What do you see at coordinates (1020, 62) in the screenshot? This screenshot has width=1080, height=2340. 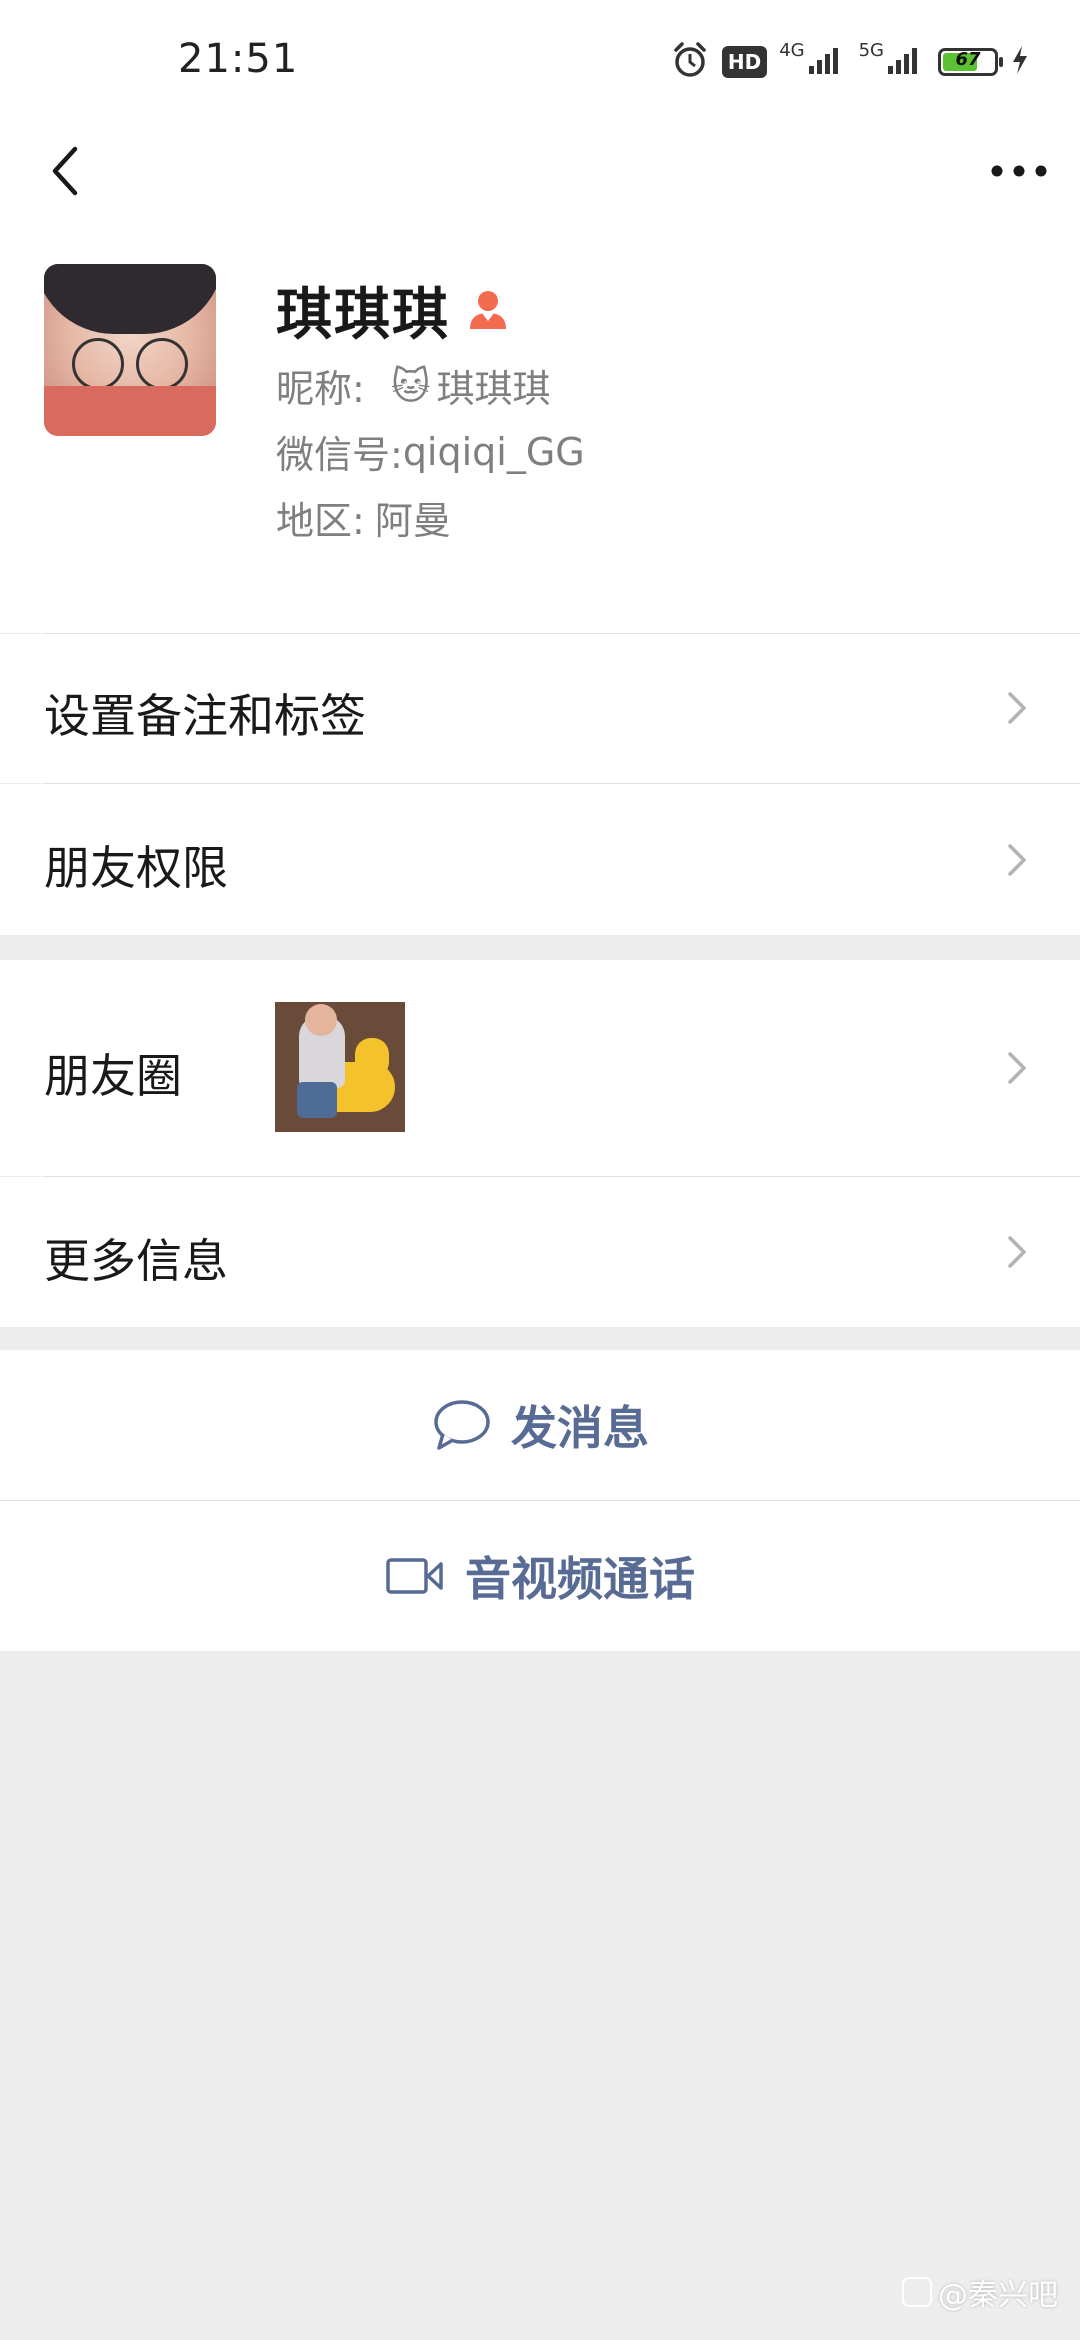 I see `charging-icon` at bounding box center [1020, 62].